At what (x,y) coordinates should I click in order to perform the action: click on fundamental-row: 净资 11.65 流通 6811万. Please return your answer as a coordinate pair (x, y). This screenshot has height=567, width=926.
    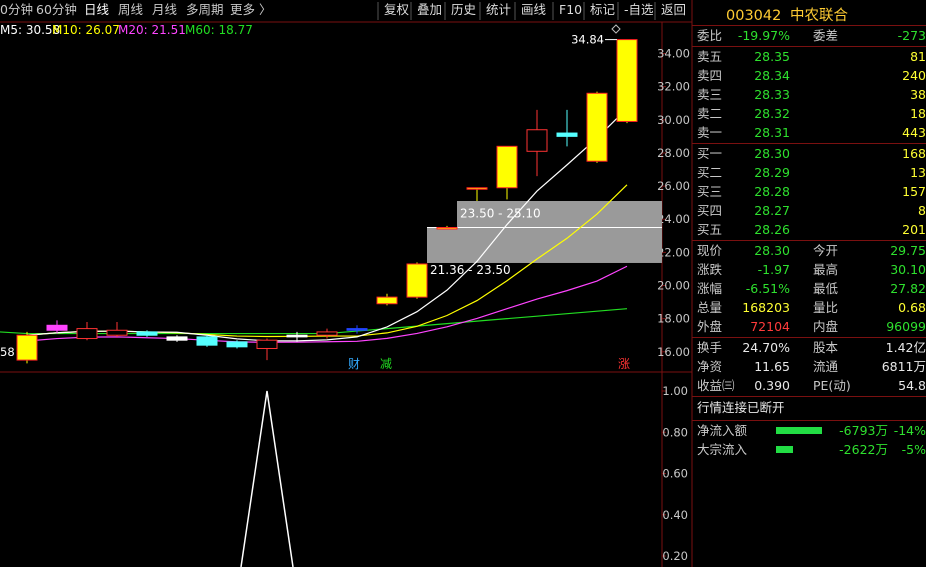
    Looking at the image, I should click on (809, 366).